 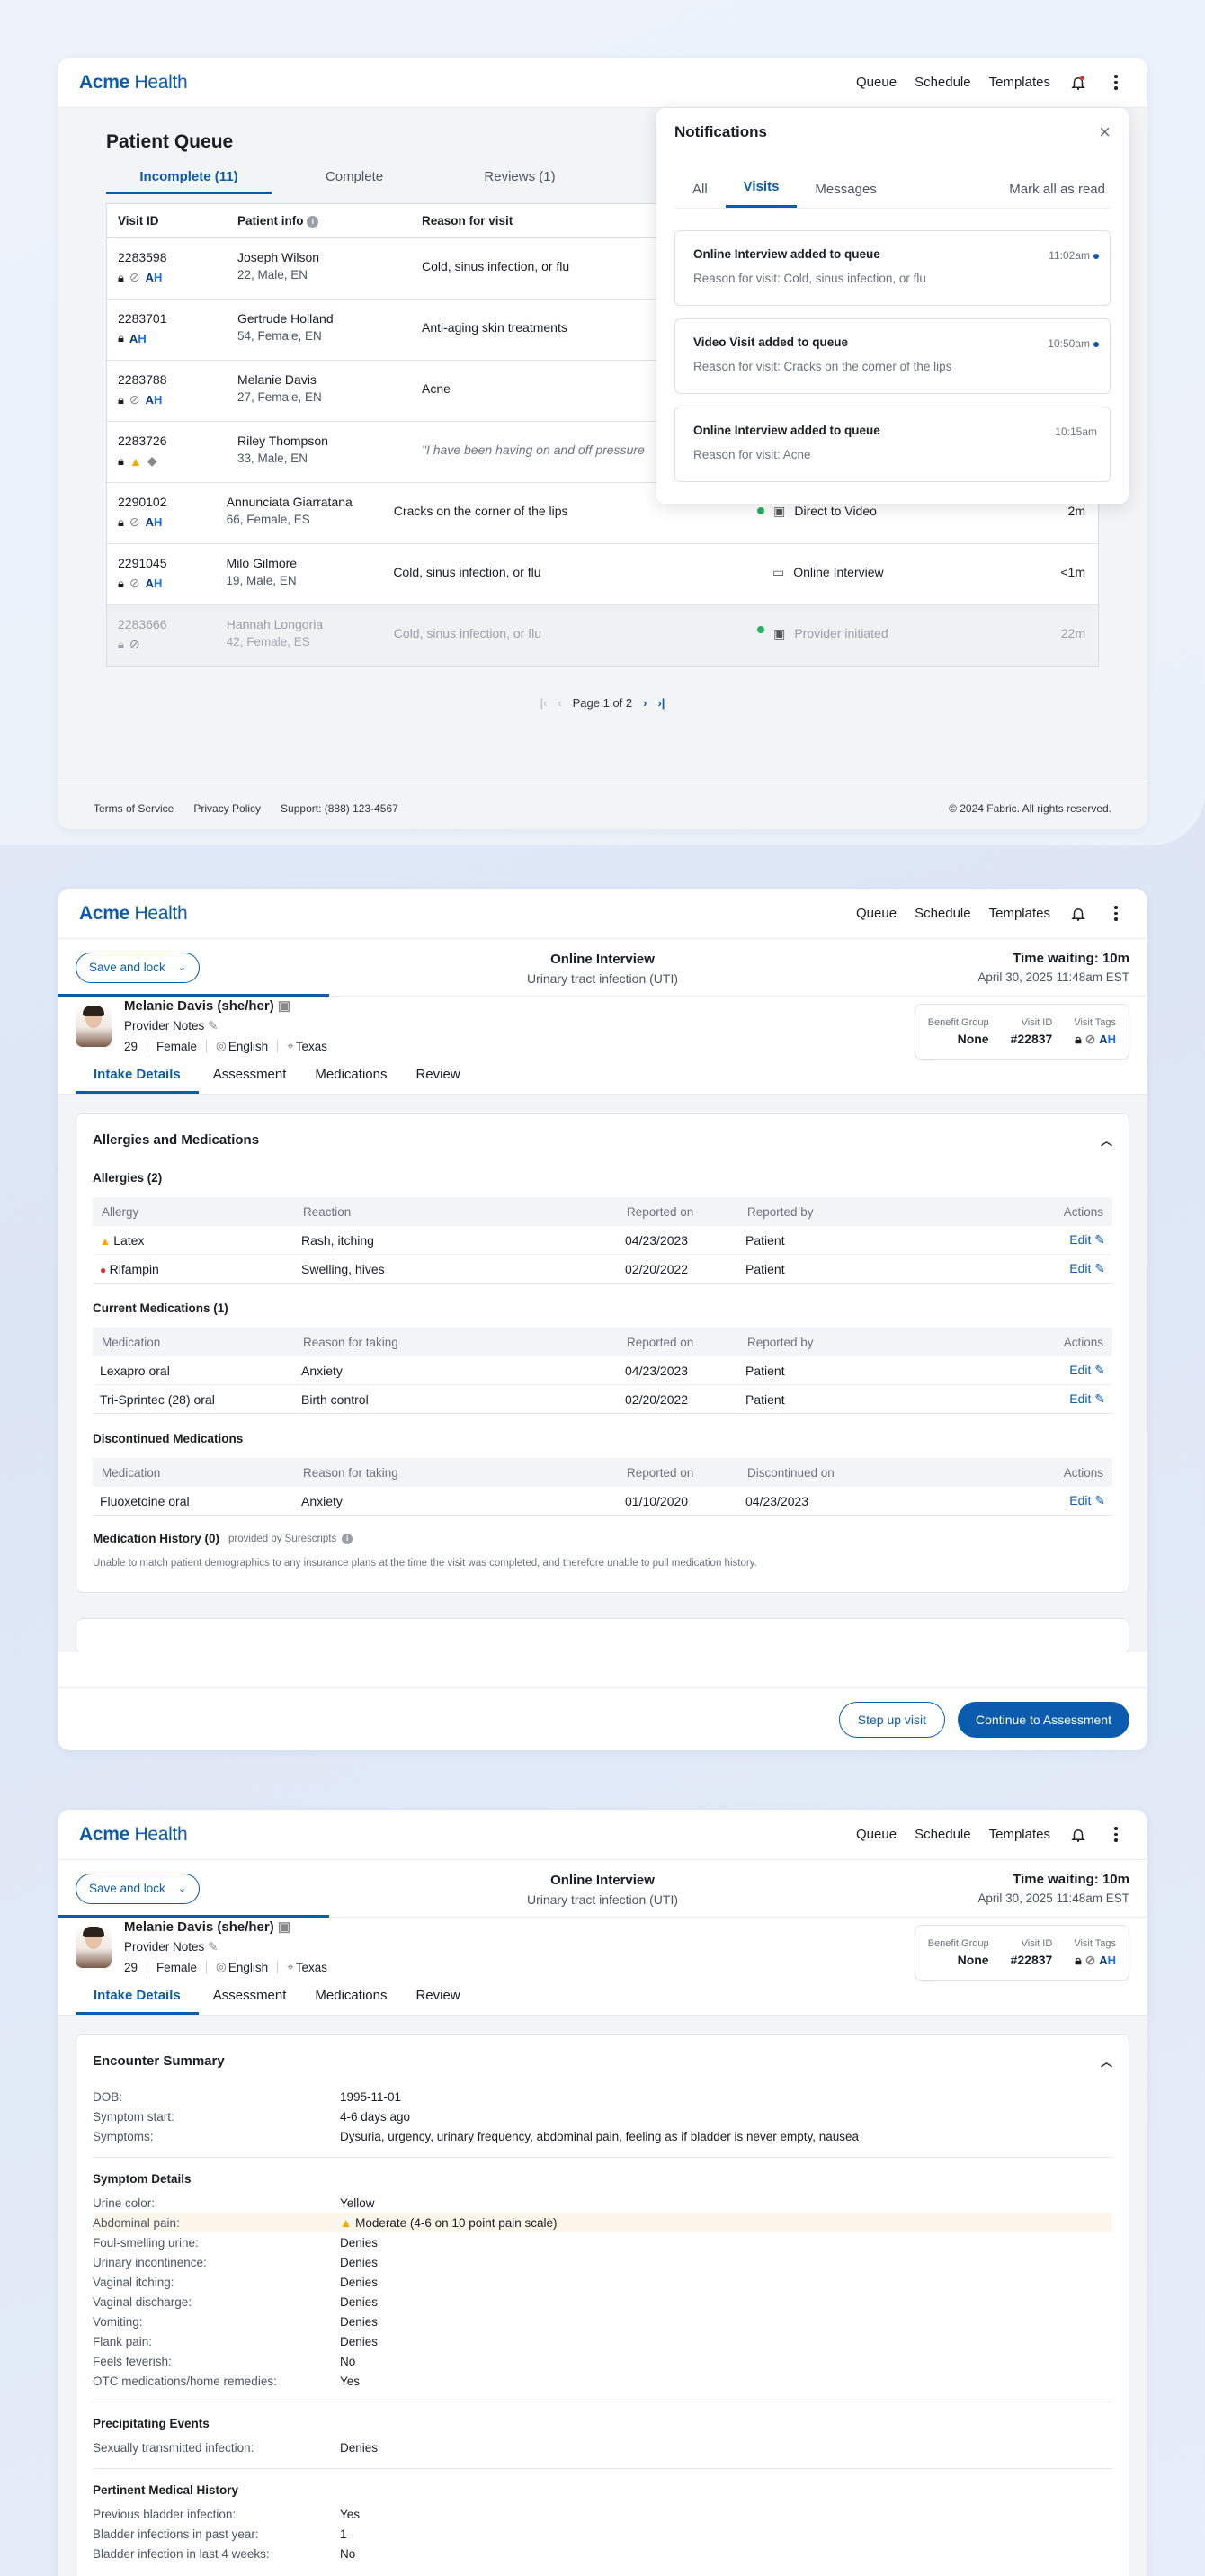 I want to click on continue-to-assessment-button: Continue to Assessment, so click(x=1043, y=1719).